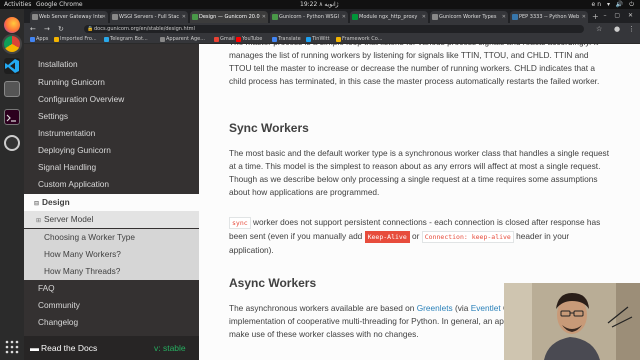  Describe the element at coordinates (415, 236) in the screenshot. I see `note-text: or` at that location.